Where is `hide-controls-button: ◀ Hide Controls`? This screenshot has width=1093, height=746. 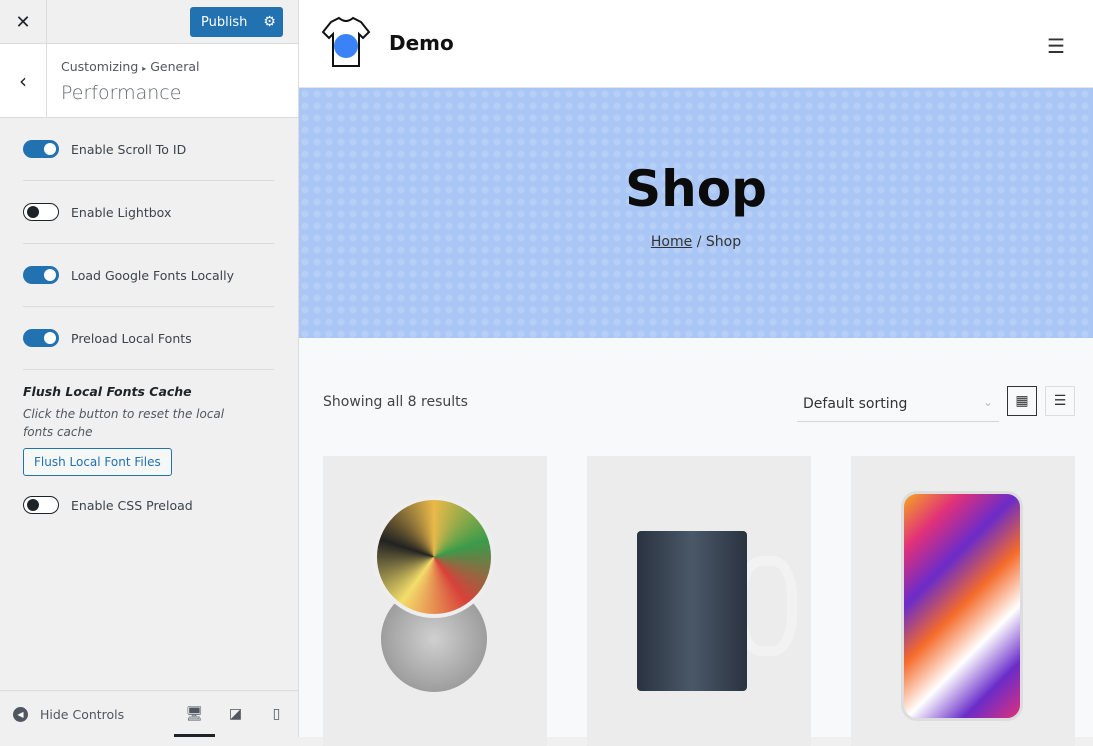
hide-controls-button: ◀ Hide Controls is located at coordinates (87, 714).